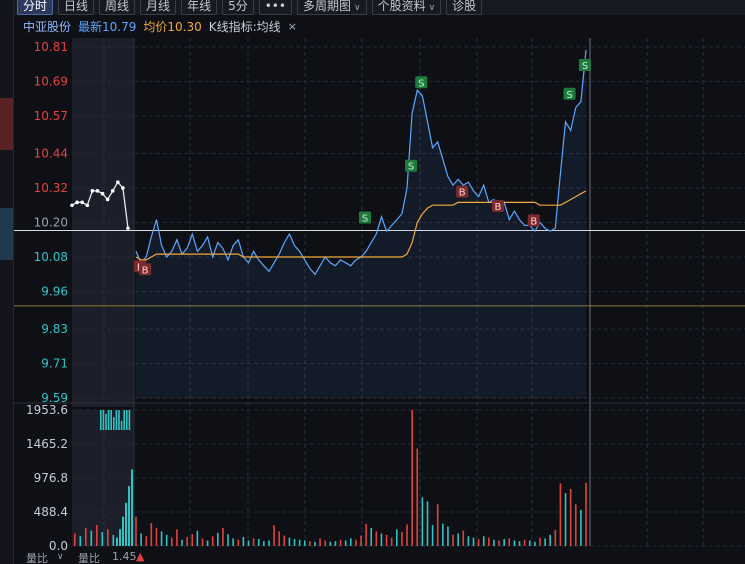 Image resolution: width=745 pixels, height=564 pixels. Describe the element at coordinates (60, 557) in the screenshot. I see `chevron-down-icon: ∨` at that location.